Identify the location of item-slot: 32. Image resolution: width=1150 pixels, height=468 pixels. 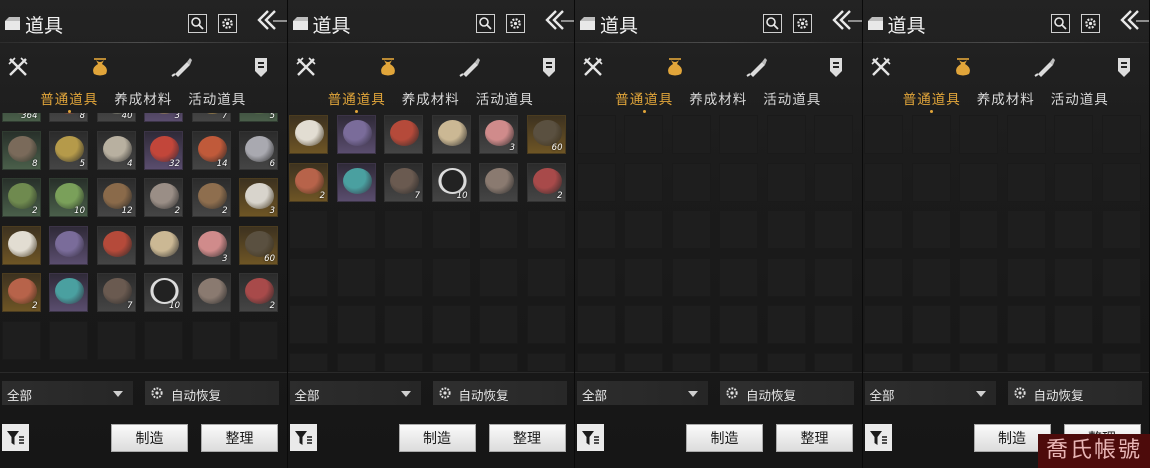
(163, 150).